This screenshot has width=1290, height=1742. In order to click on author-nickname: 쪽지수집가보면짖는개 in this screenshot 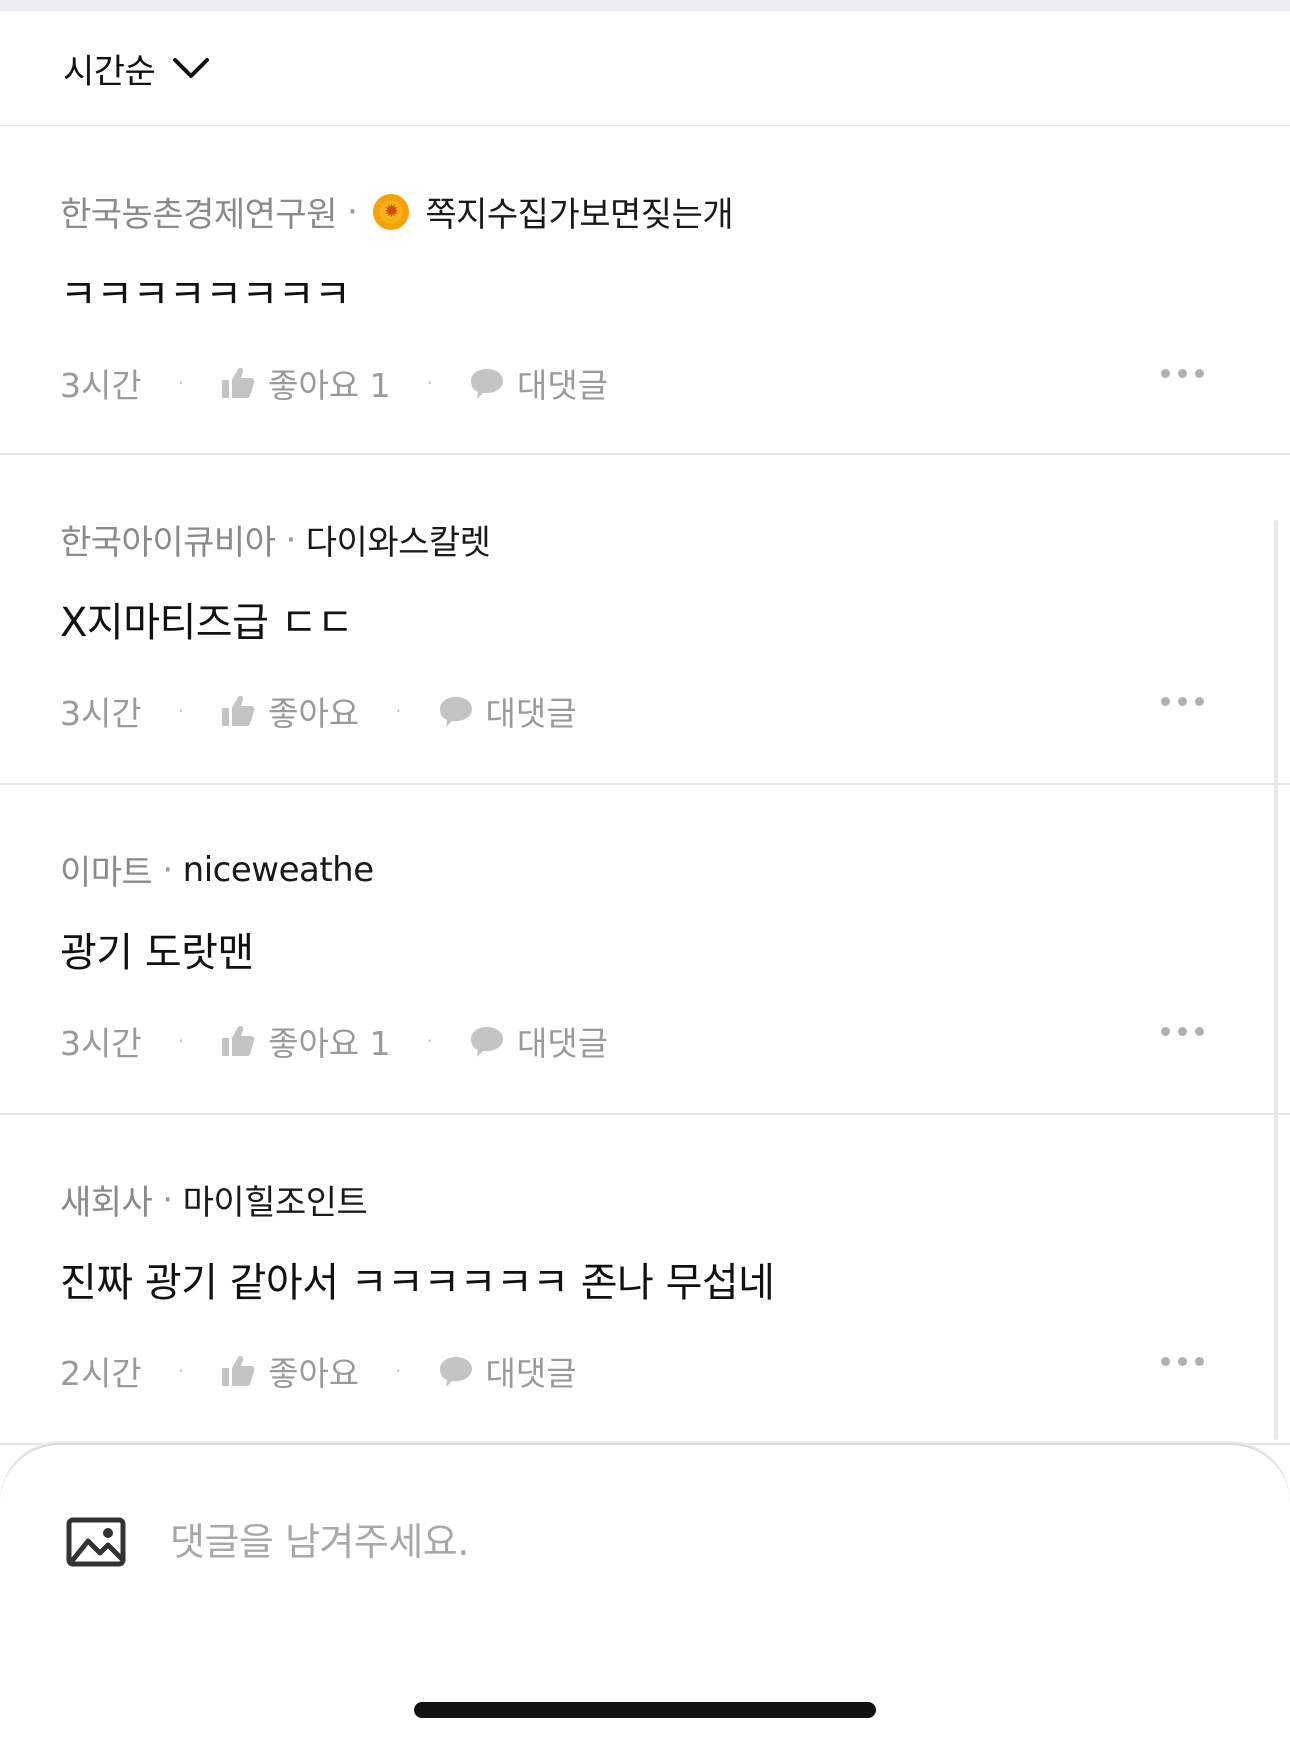, I will do `click(579, 211)`.